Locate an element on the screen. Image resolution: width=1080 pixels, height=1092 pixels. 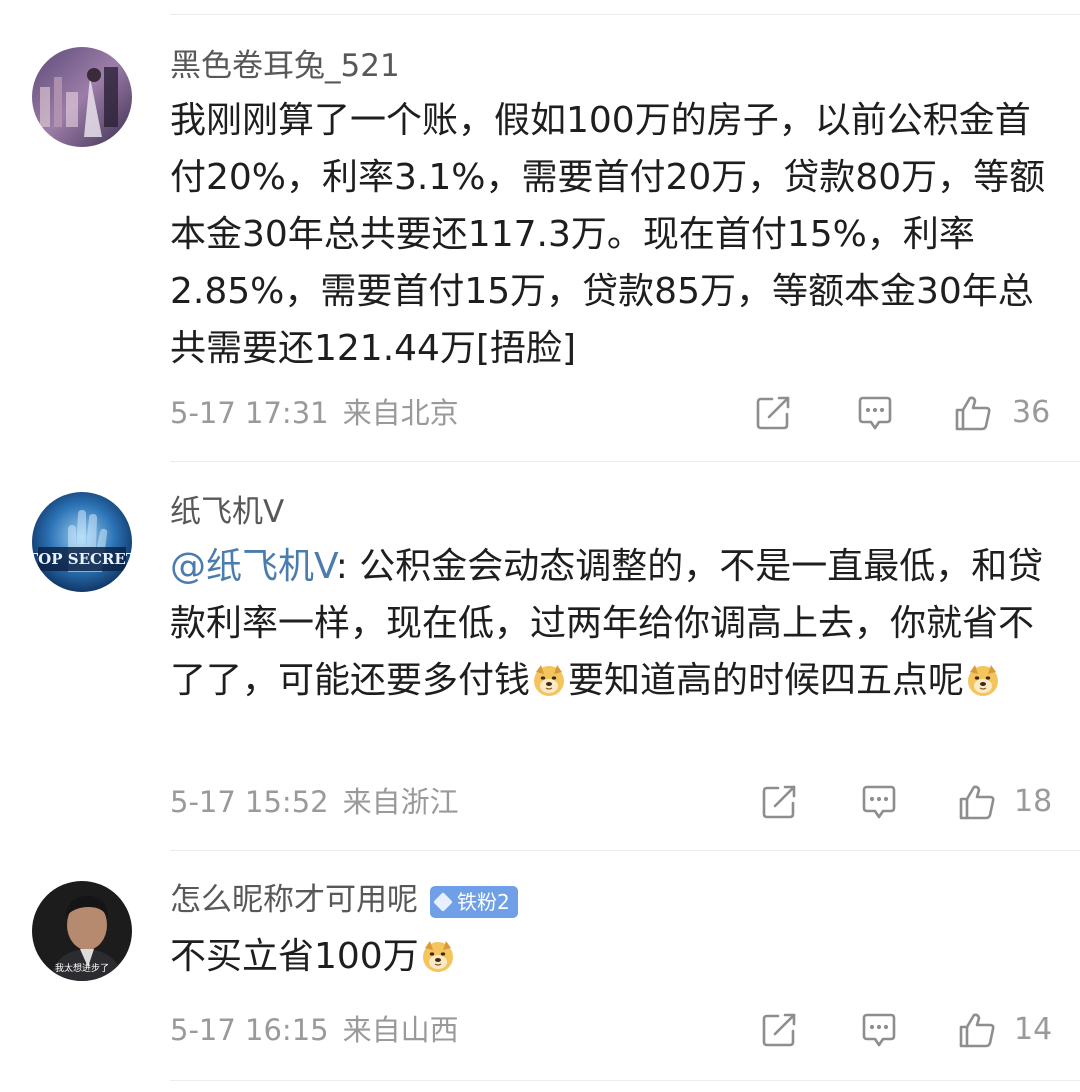
avatar-image: 我太想进步了 is located at coordinates (82, 931).